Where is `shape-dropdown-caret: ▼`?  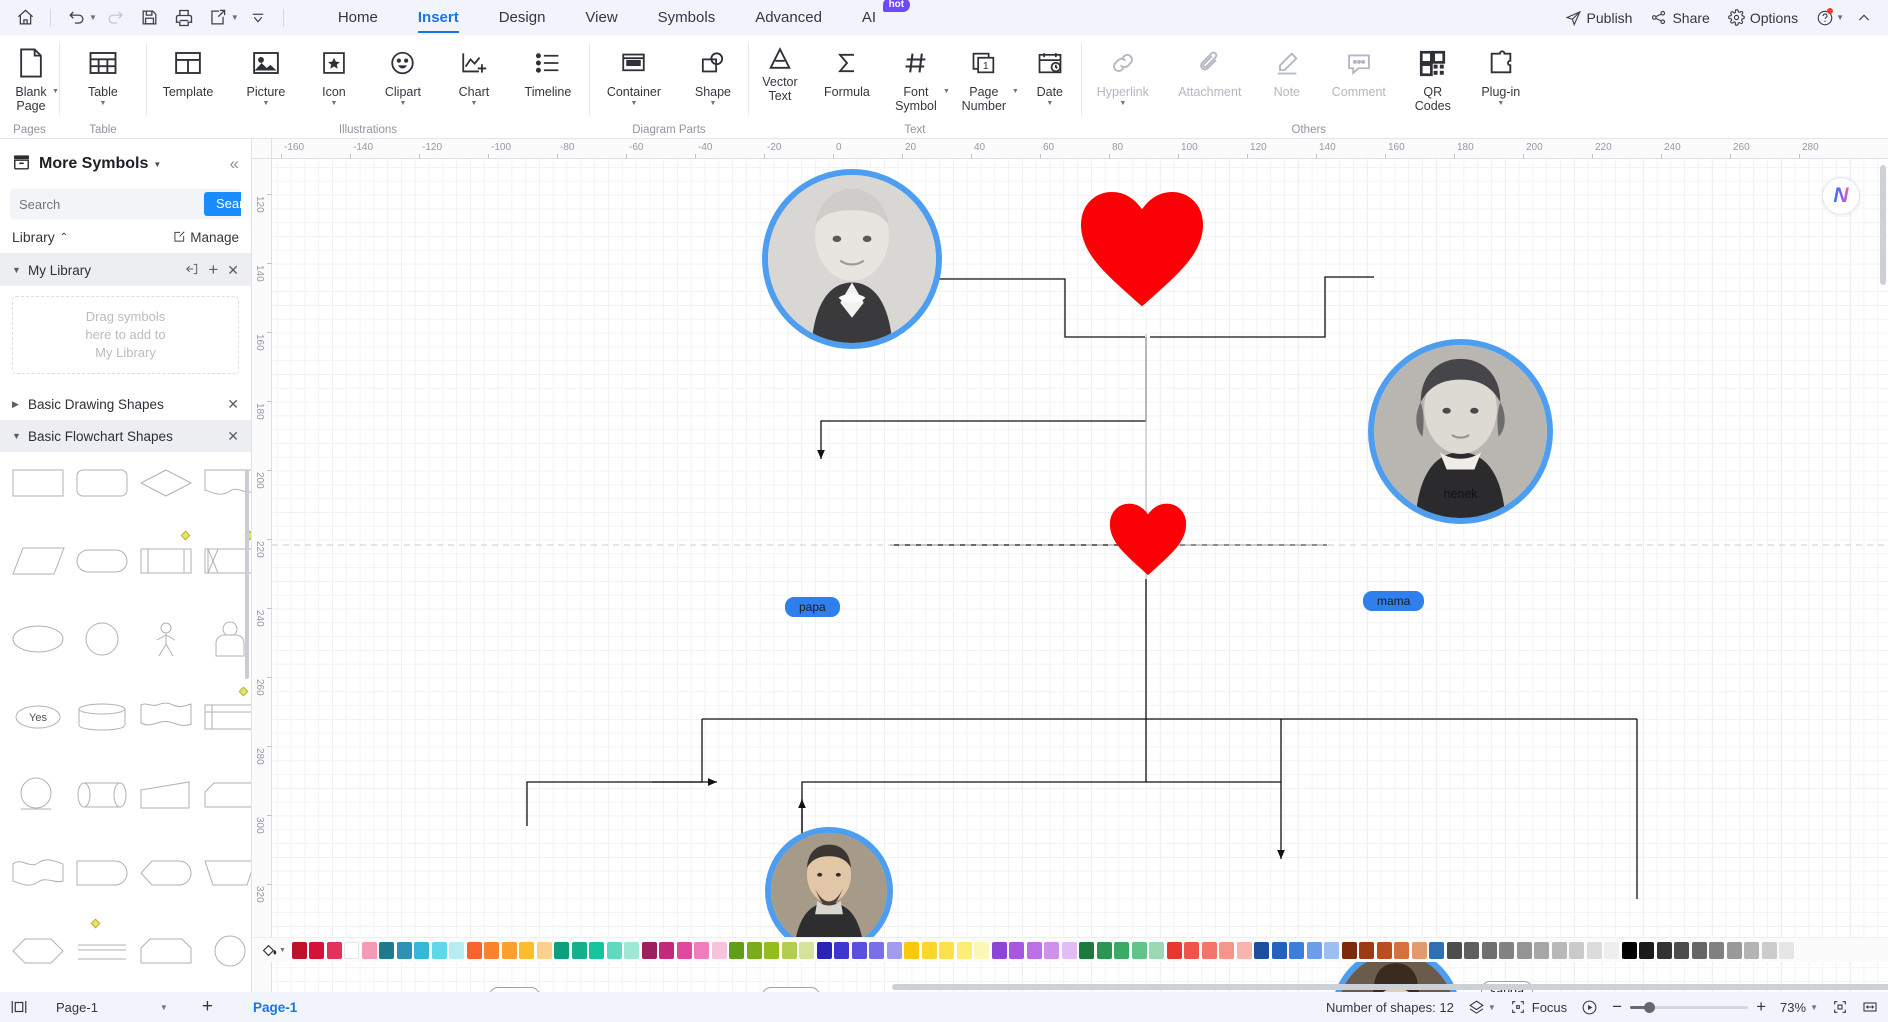 shape-dropdown-caret: ▼ is located at coordinates (712, 103).